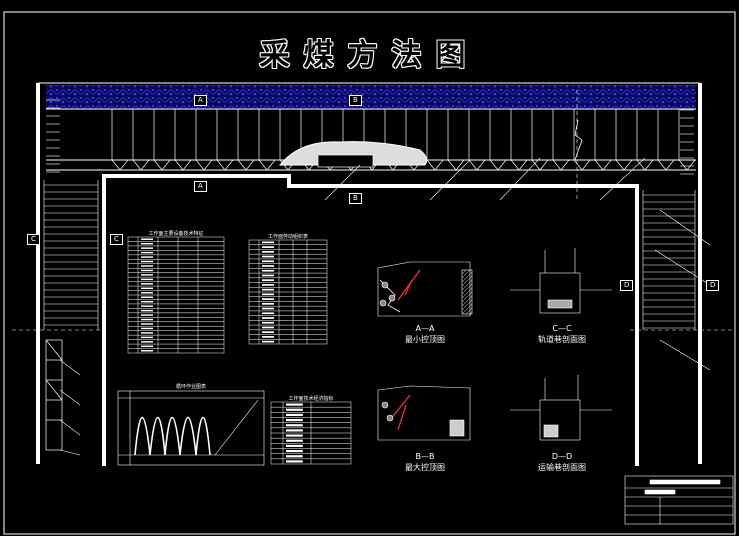 Image resolution: width=739 pixels, height=536 pixels. Describe the element at coordinates (425, 456) in the screenshot. I see `caption-bb-code: B—B` at that location.